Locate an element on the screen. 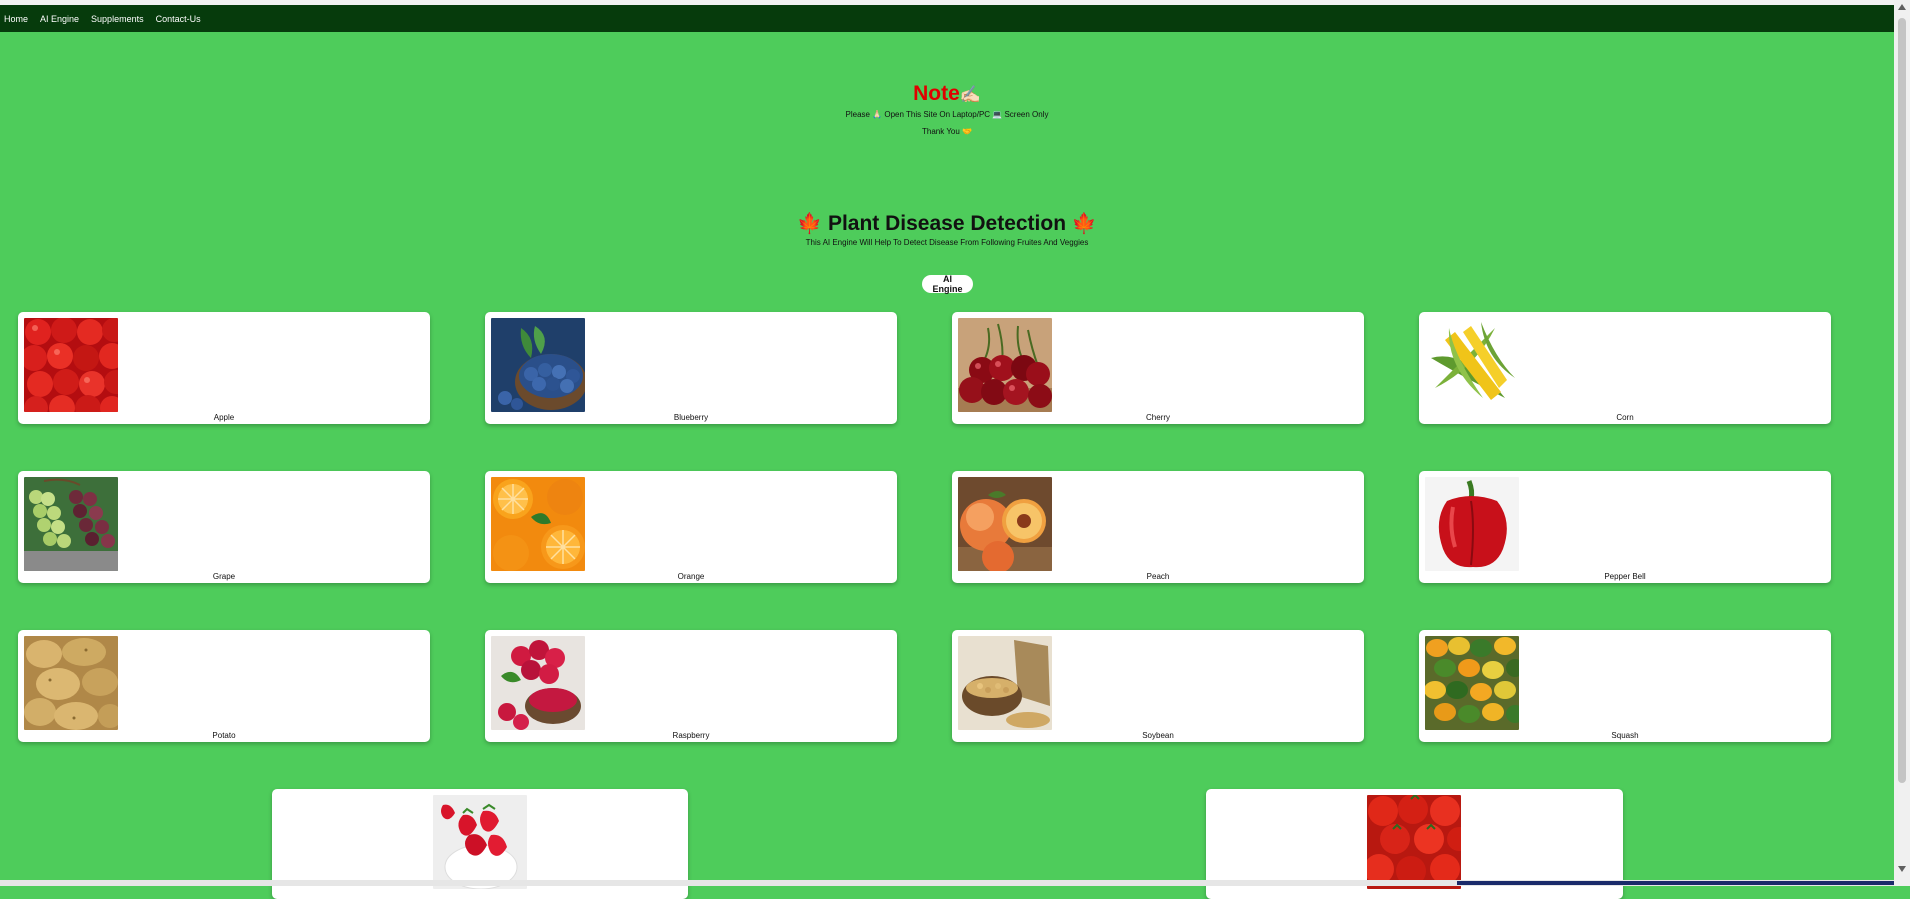 This screenshot has width=1910, height=899. card-orange: Orange is located at coordinates (691, 527).